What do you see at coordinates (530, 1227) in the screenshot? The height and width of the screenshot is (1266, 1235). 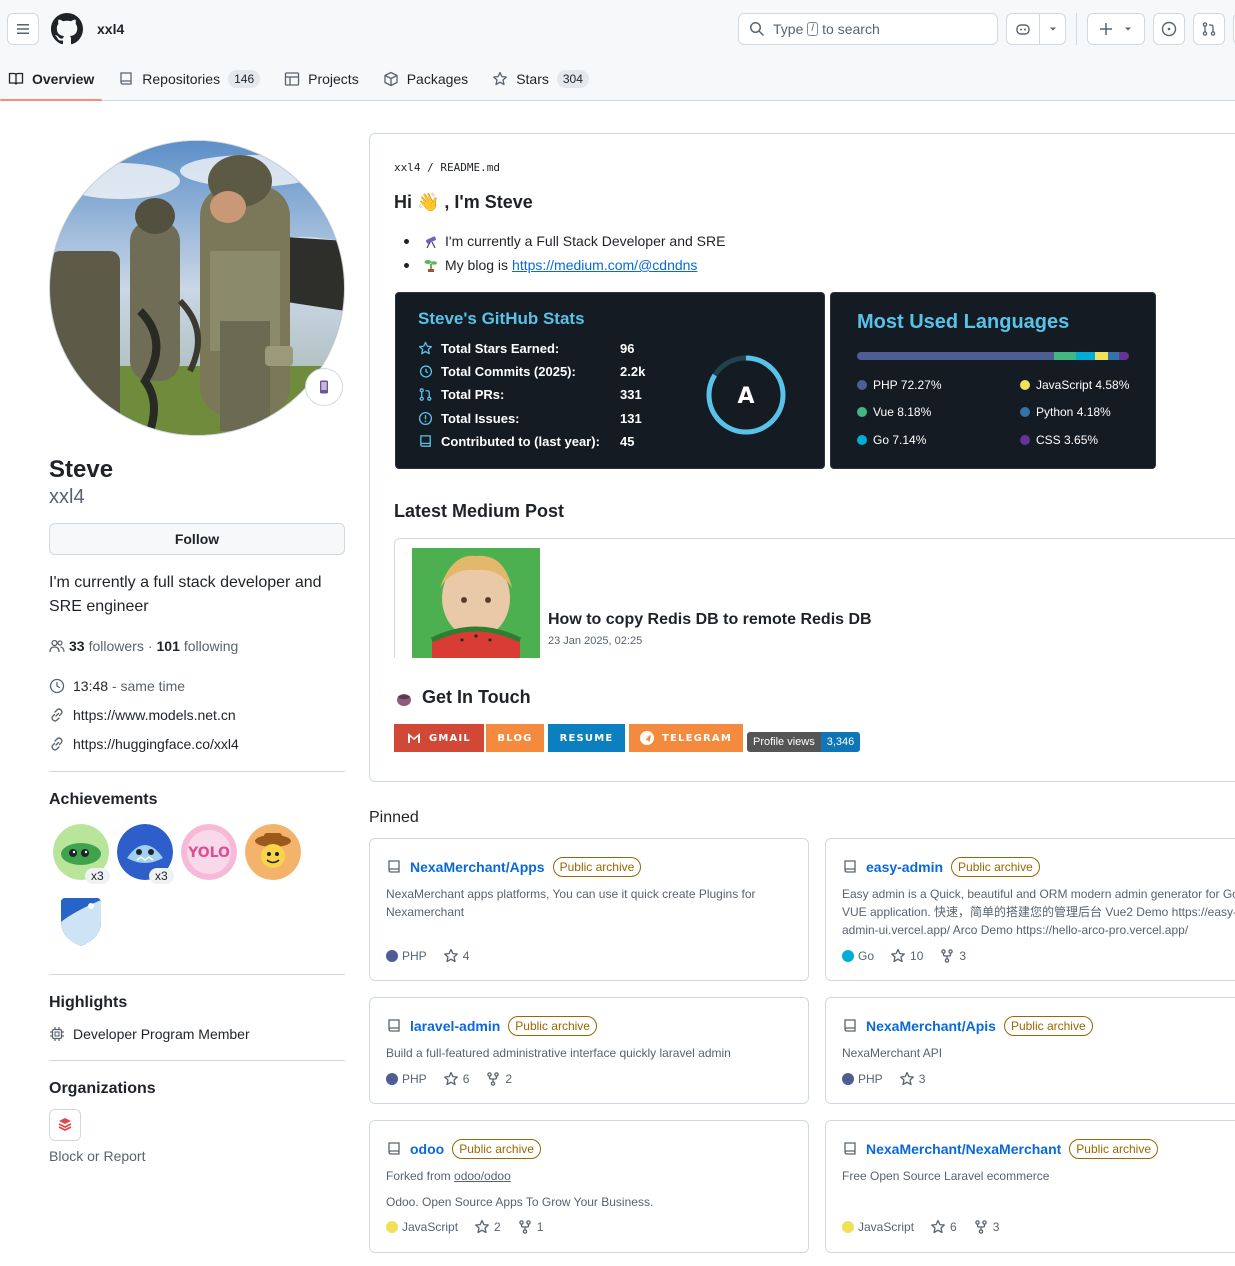 I see `repo-forks-link: 1` at bounding box center [530, 1227].